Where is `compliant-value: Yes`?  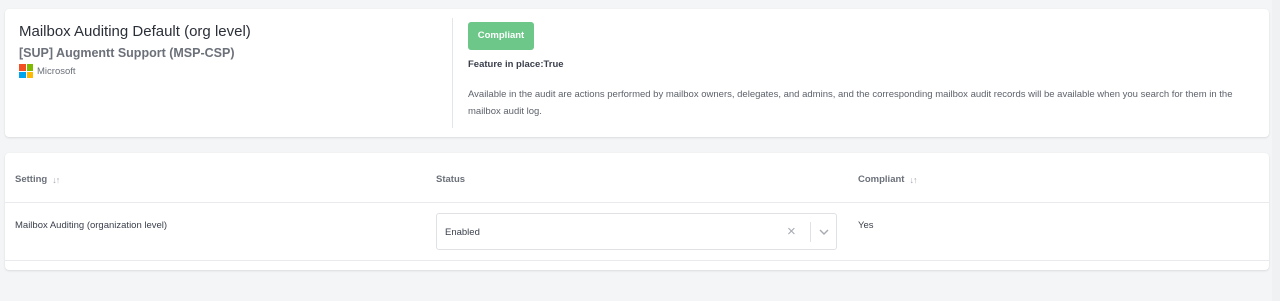
compliant-value: Yes is located at coordinates (866, 225).